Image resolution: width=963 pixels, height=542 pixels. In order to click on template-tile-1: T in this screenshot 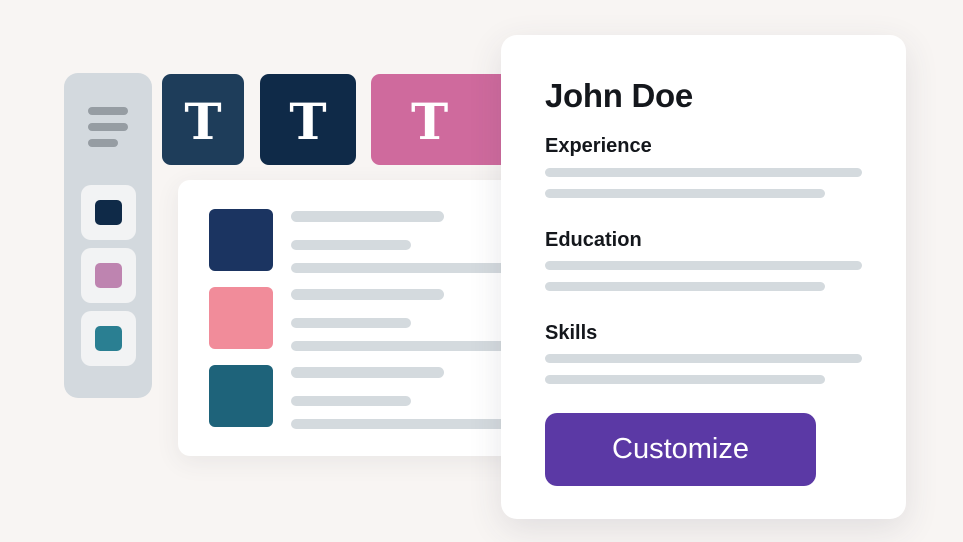, I will do `click(203, 119)`.